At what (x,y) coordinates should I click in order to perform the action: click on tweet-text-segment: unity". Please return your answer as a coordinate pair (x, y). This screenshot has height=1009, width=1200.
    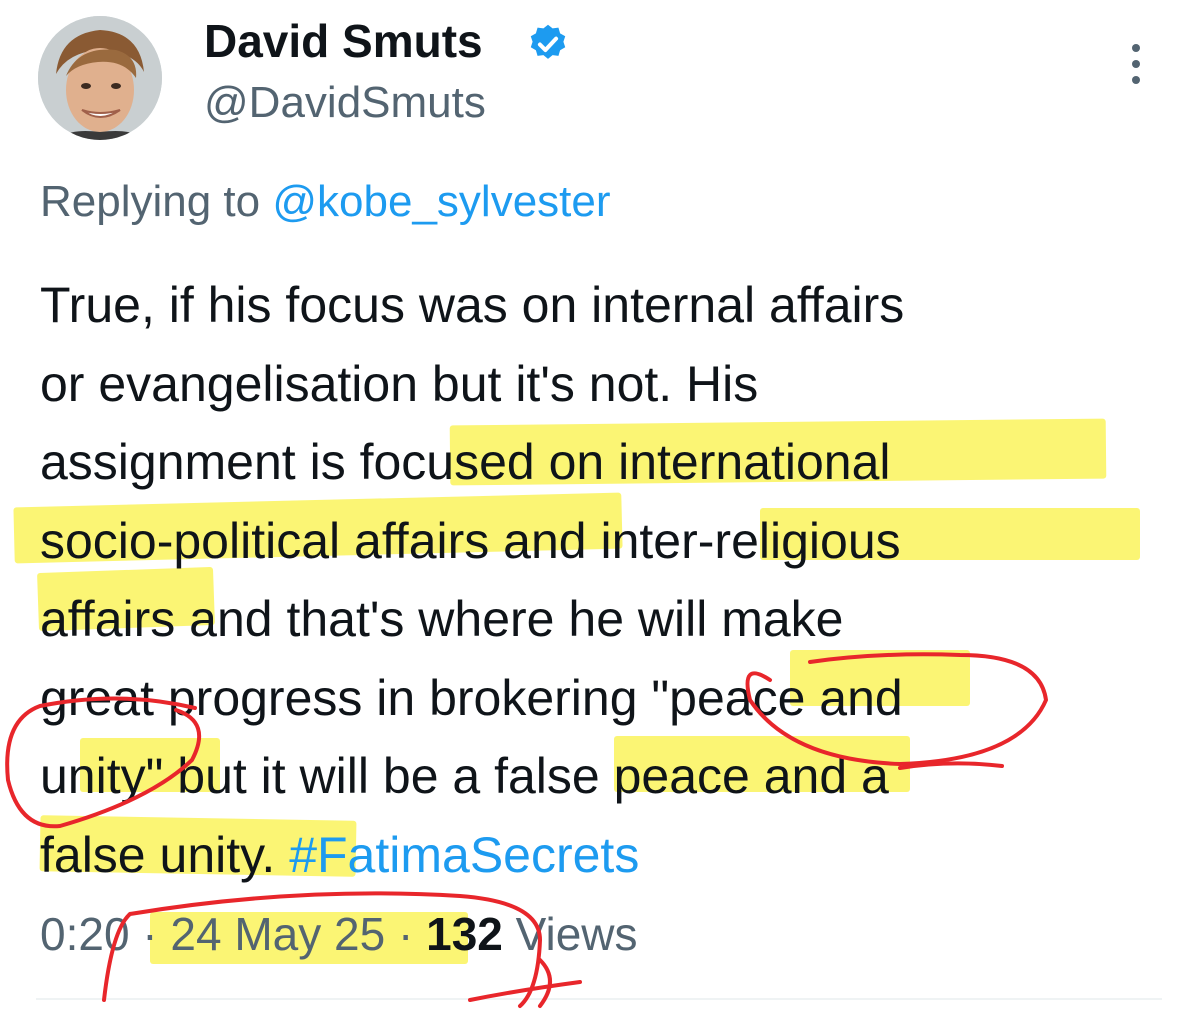
    Looking at the image, I should click on (102, 776).